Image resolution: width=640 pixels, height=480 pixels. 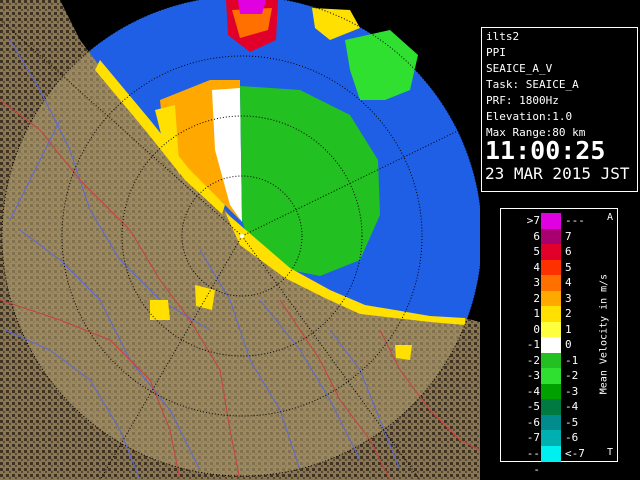 I want to click on legend-title: Mean Velocity in m/s, so click(x=604, y=334).